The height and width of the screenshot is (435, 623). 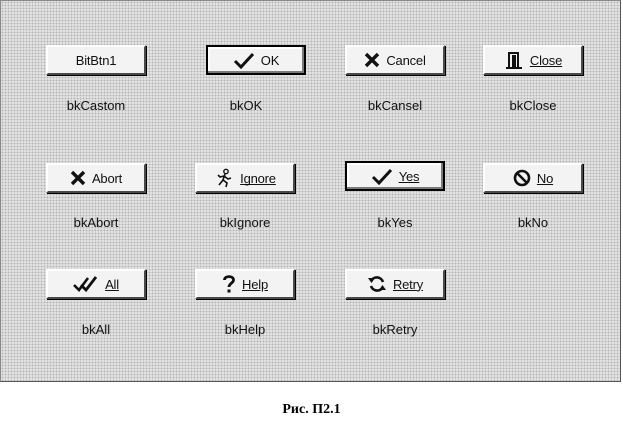 I want to click on button-label: OK, so click(x=270, y=60).